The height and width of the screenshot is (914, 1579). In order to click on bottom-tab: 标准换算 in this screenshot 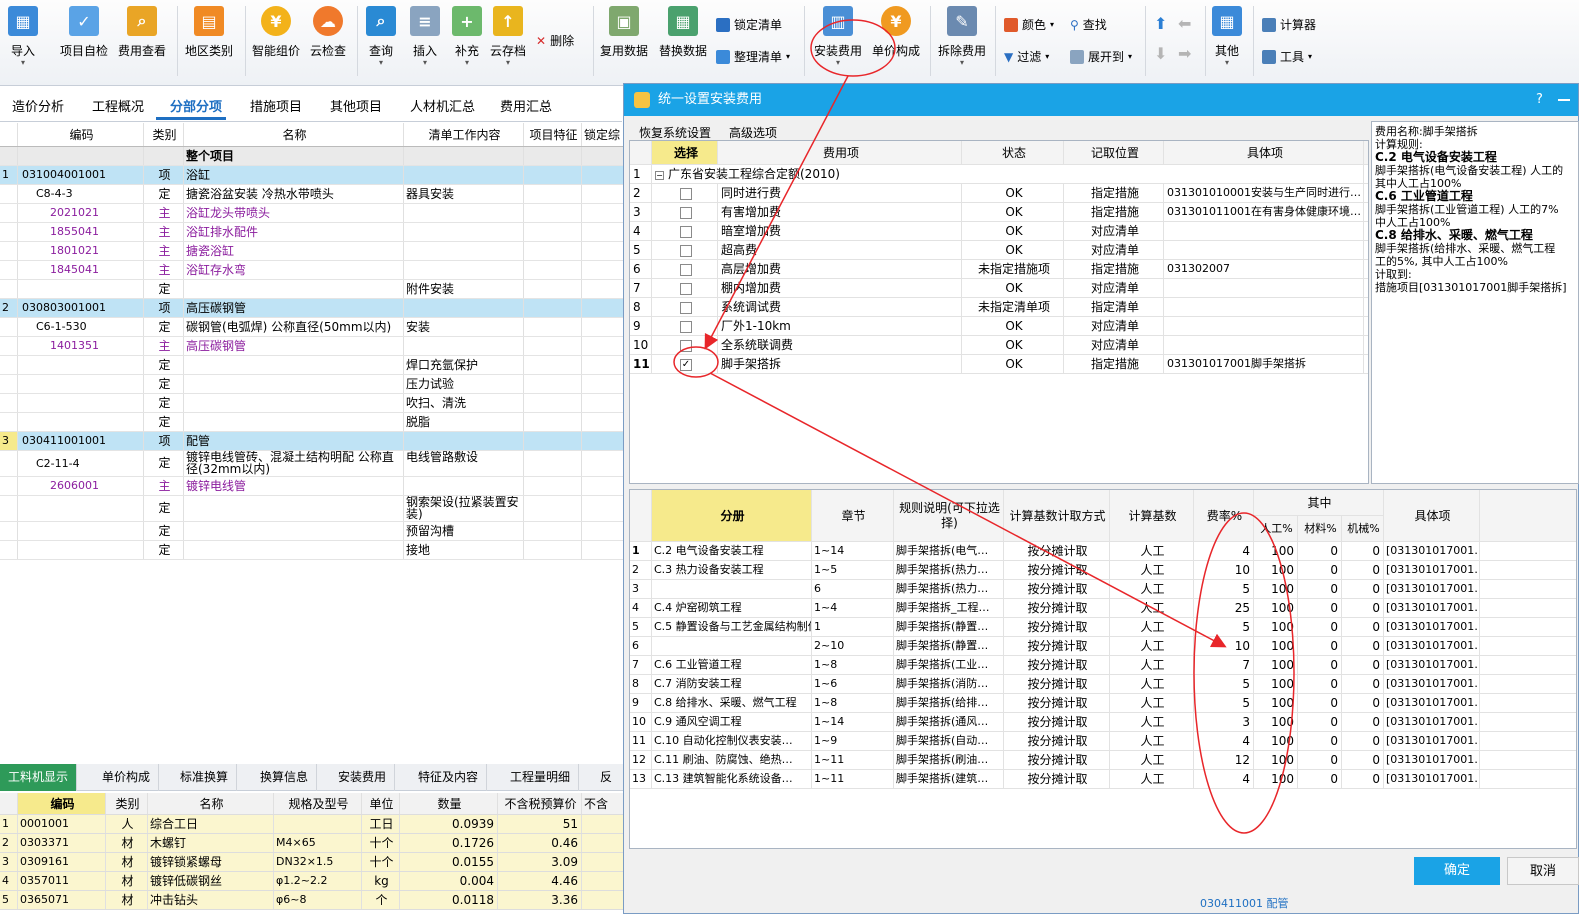, I will do `click(205, 777)`.